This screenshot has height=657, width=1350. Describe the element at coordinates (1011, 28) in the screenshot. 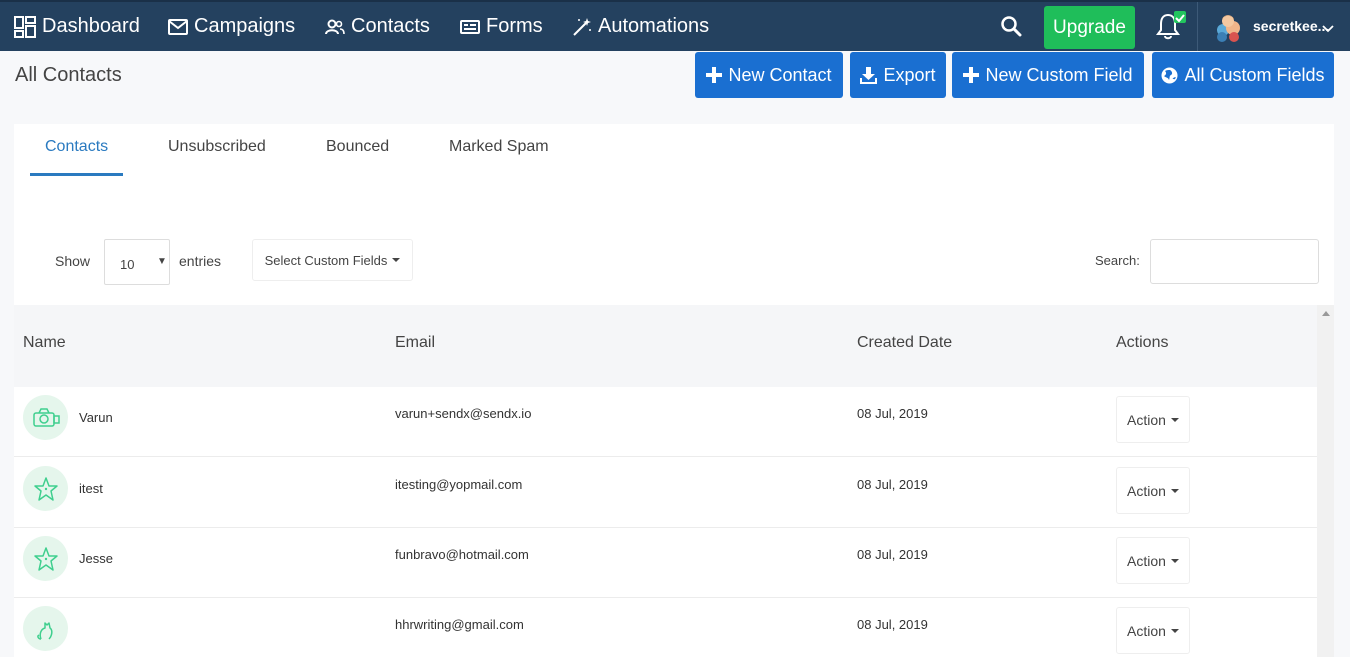

I see `search-icon` at that location.